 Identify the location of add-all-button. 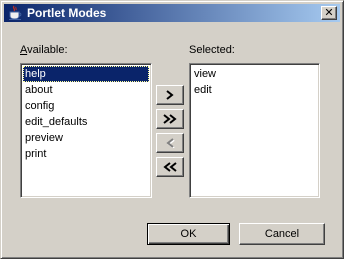
(170, 119).